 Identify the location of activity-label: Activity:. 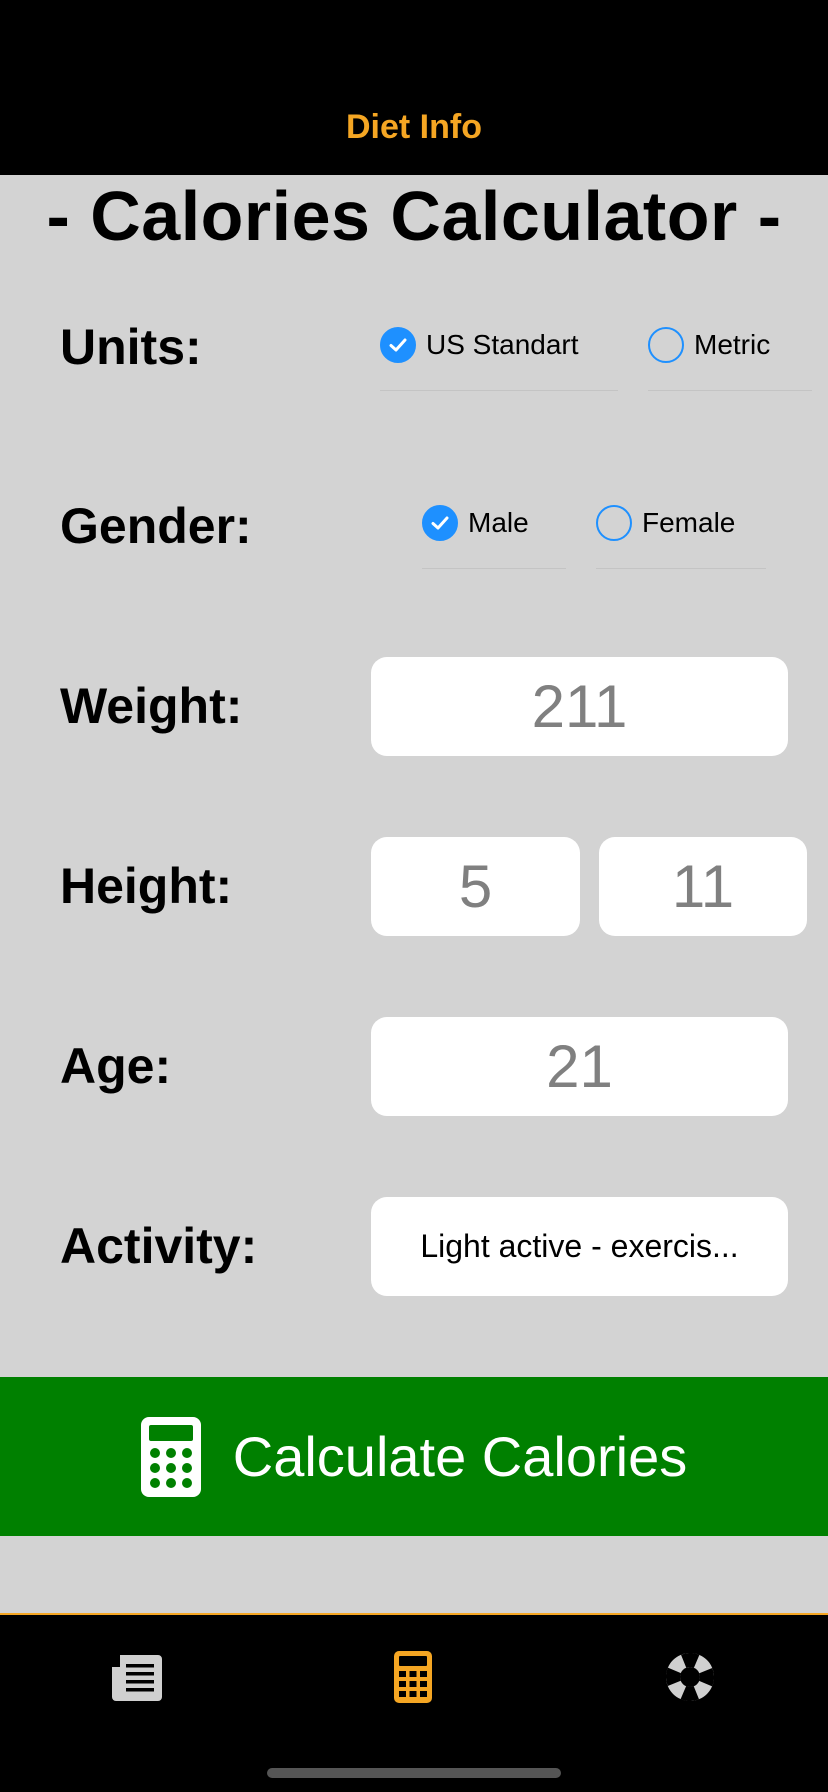
(159, 1246).